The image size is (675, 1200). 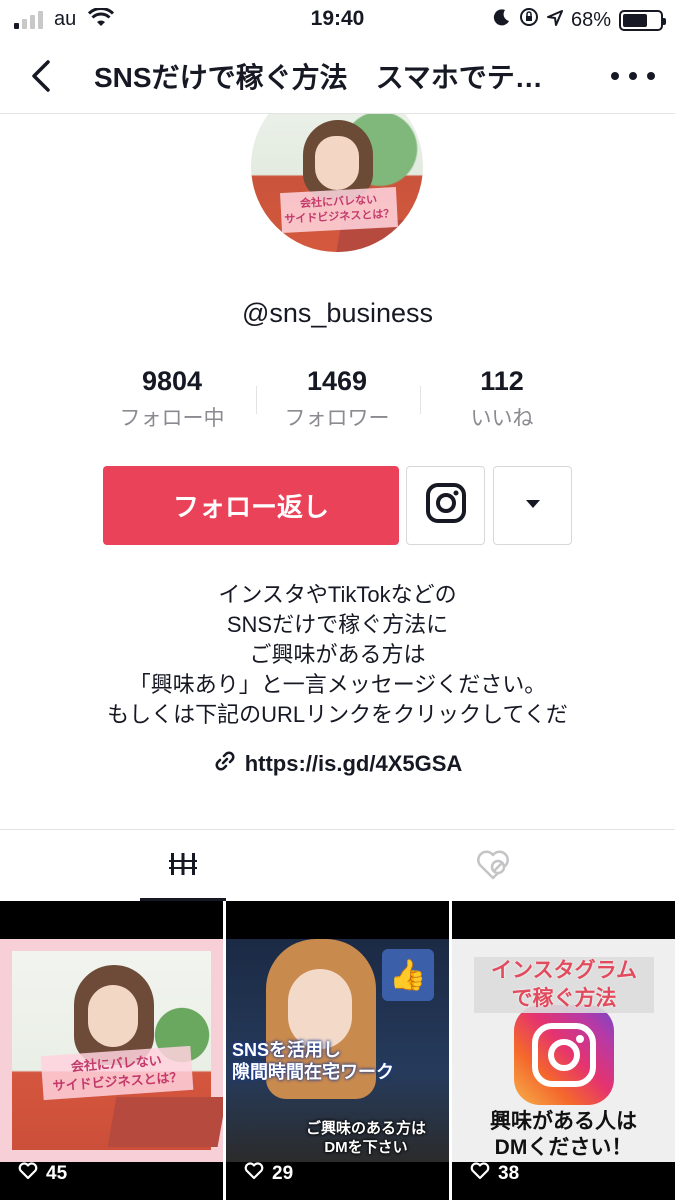 What do you see at coordinates (590, 19) in the screenshot?
I see `battery-percent: 68%` at bounding box center [590, 19].